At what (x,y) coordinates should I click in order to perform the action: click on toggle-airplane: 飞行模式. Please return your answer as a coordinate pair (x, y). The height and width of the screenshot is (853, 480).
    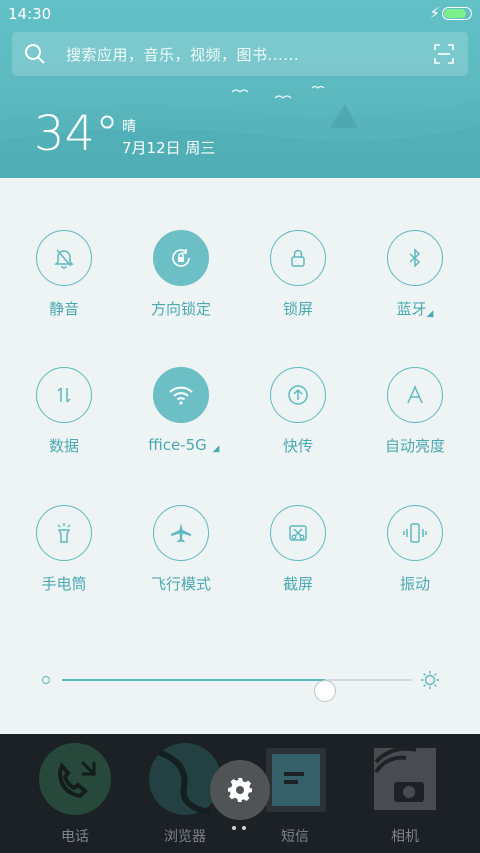
    Looking at the image, I should click on (181, 549).